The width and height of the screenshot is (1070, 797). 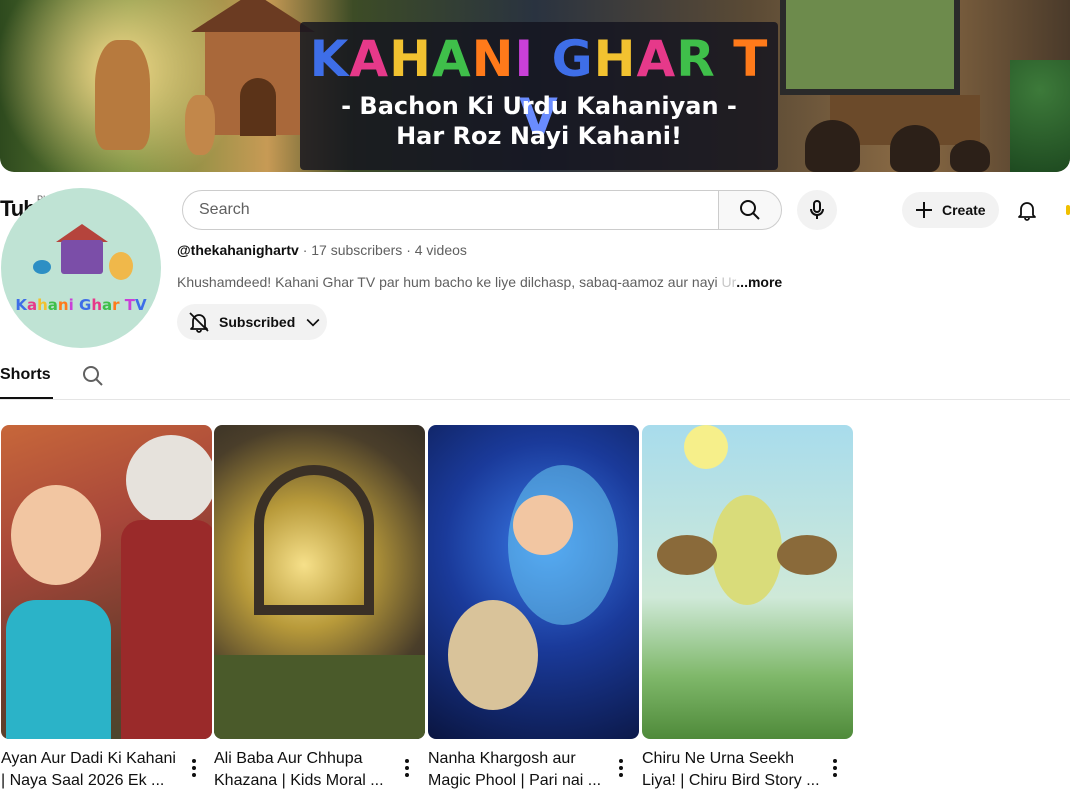 What do you see at coordinates (258, 107) in the screenshot?
I see `banner-door-illustration` at bounding box center [258, 107].